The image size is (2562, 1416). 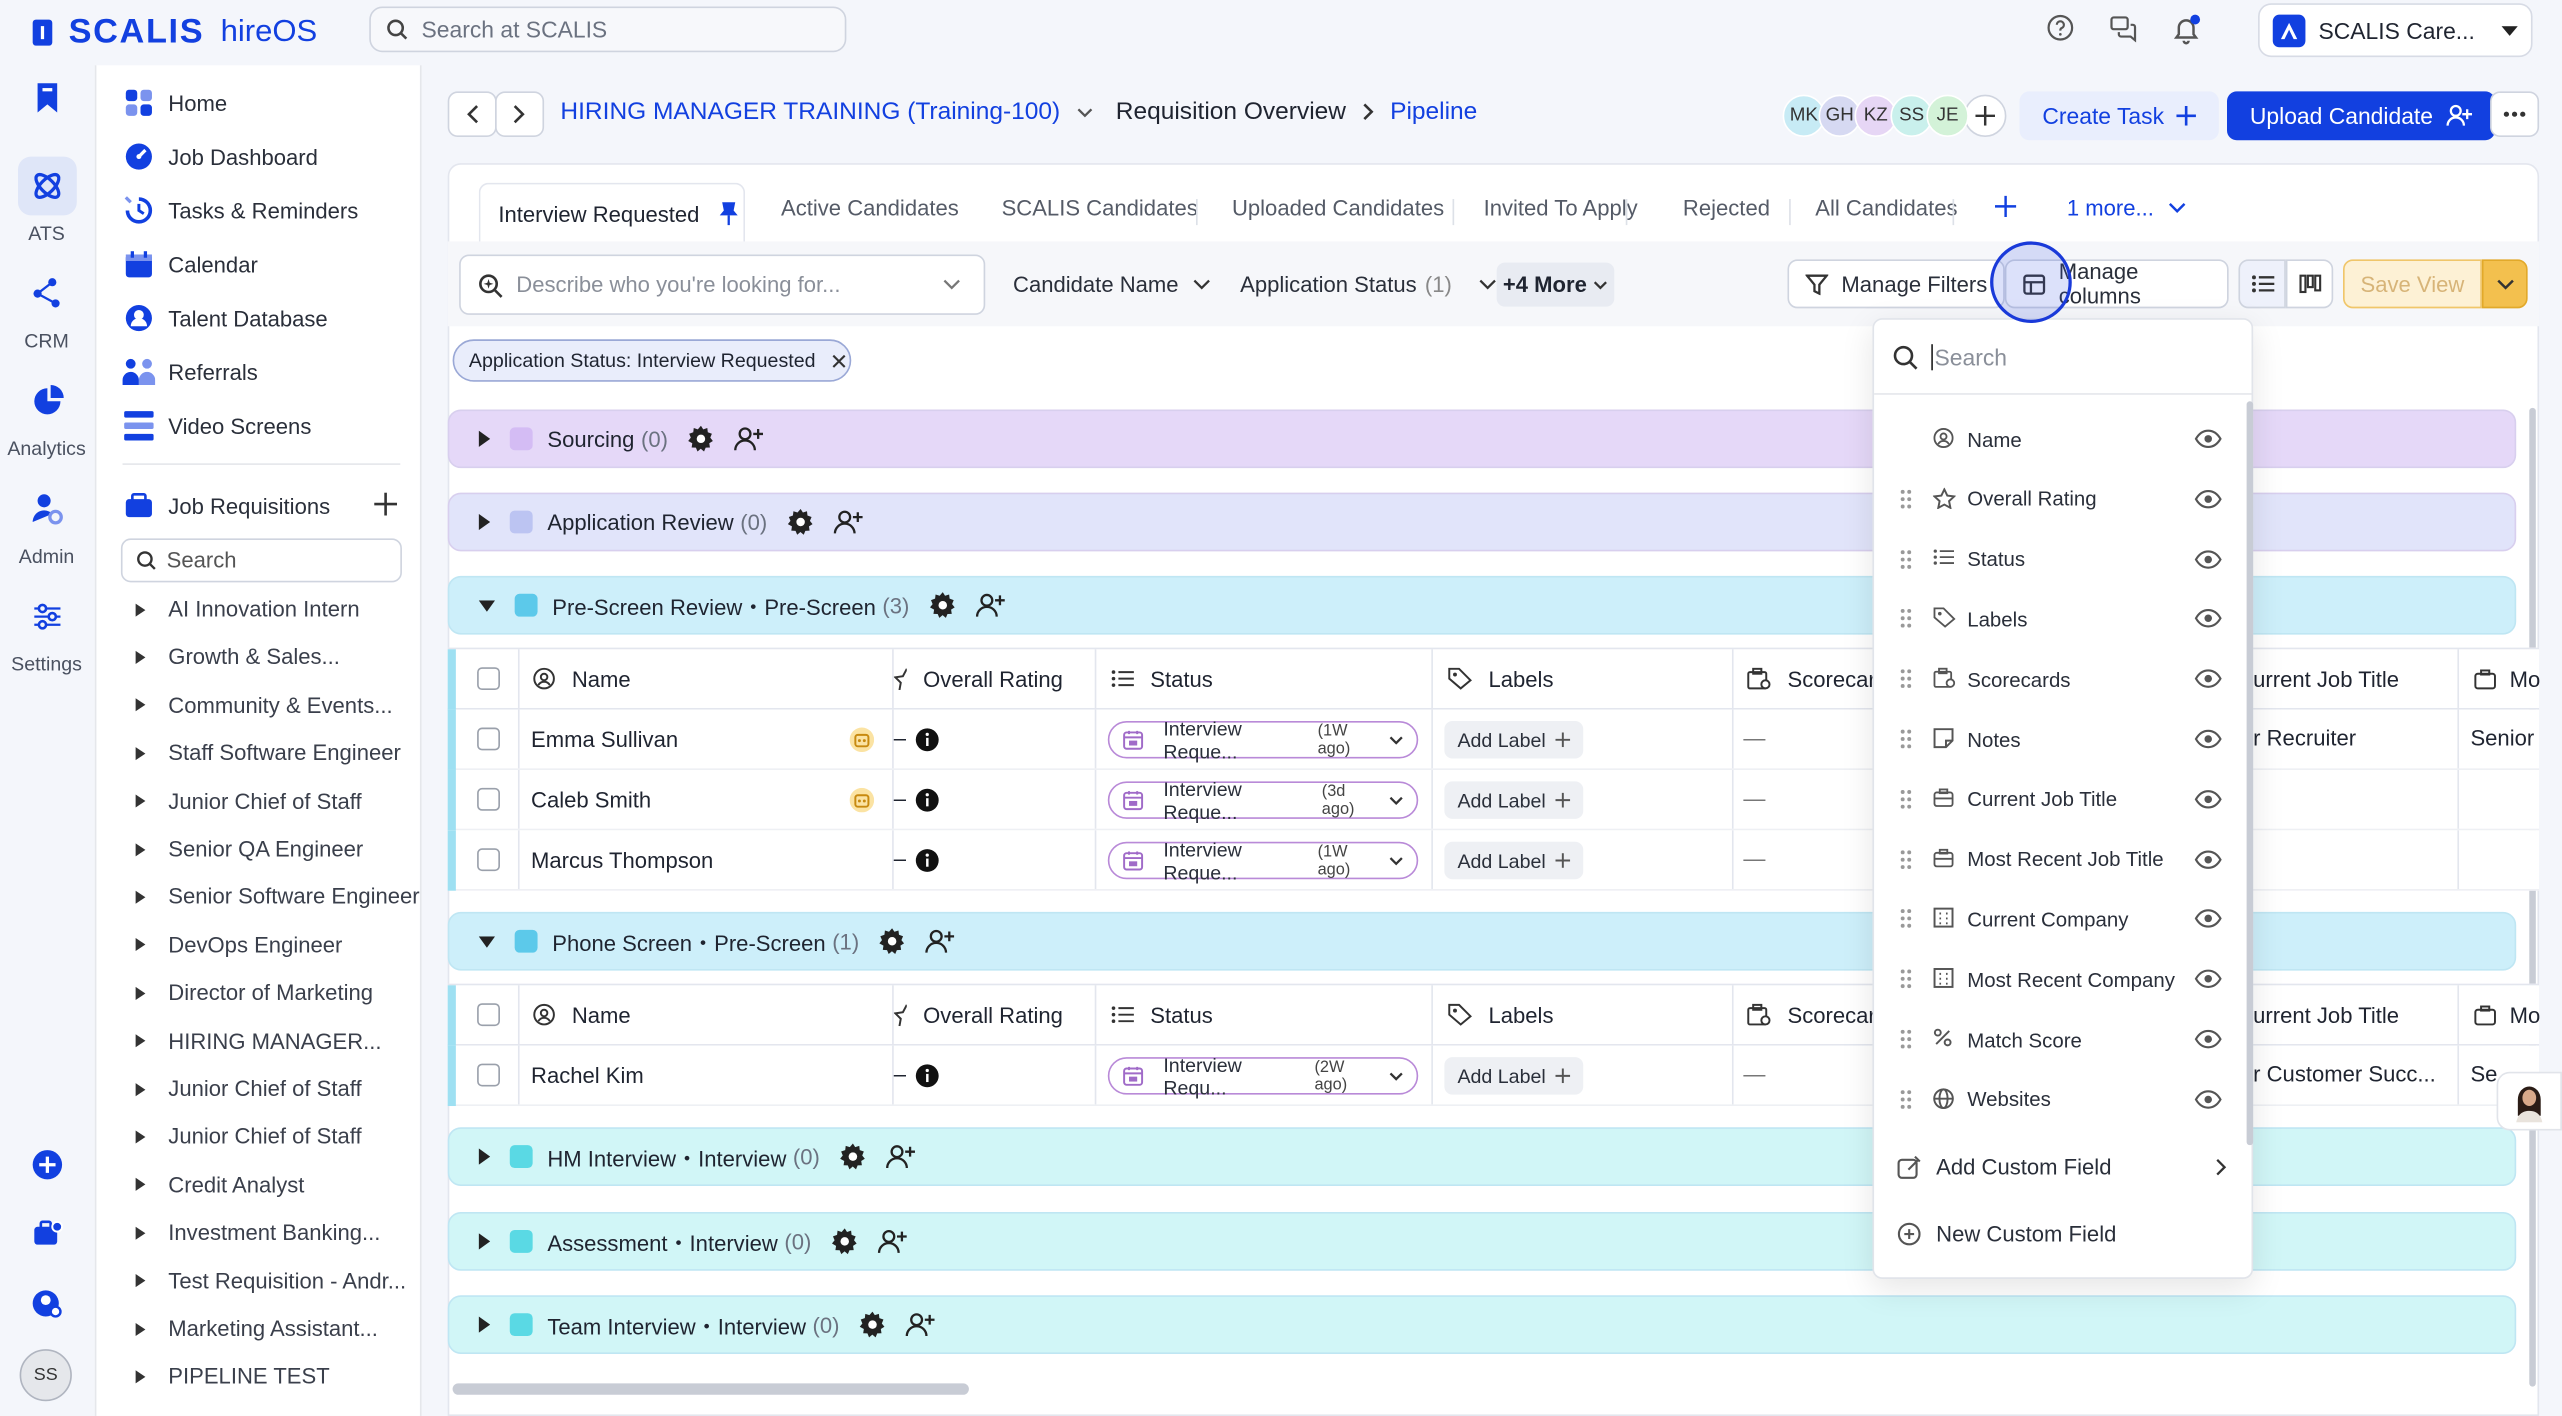 I want to click on column-option-notes: Notes, so click(x=2062, y=740).